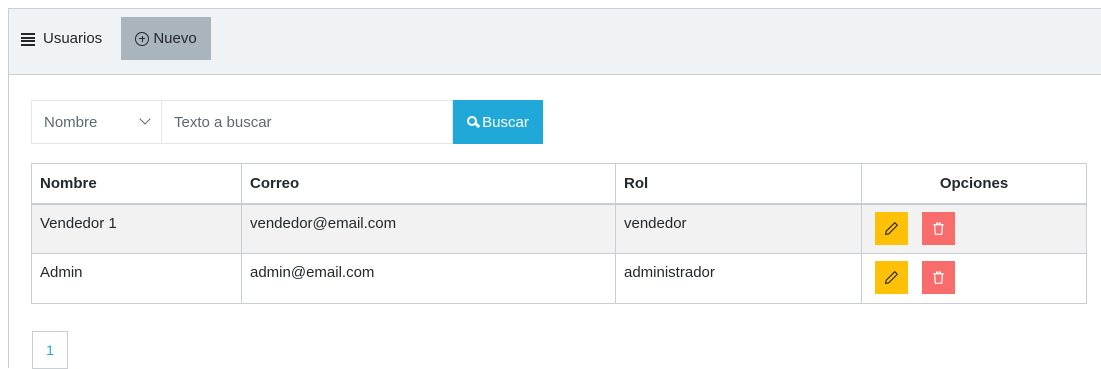  I want to click on new-button-label: Nuevo, so click(175, 38).